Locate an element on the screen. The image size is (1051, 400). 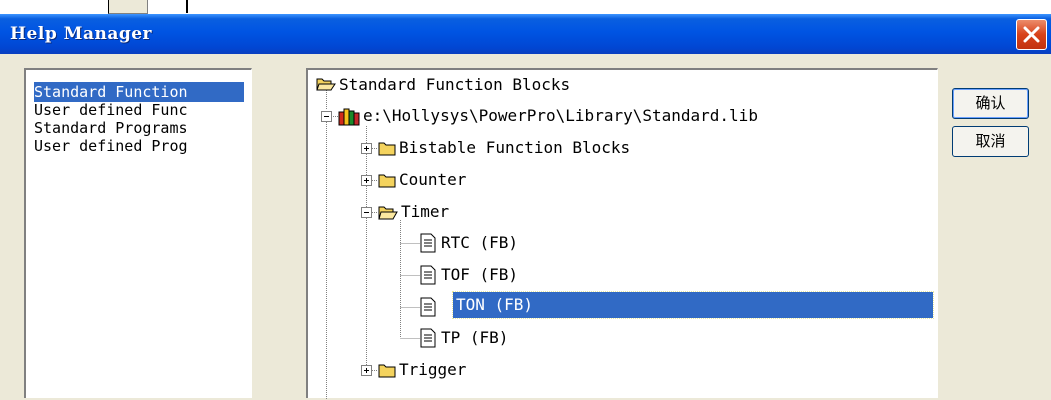
folder-counter: Counter is located at coordinates (432, 180).